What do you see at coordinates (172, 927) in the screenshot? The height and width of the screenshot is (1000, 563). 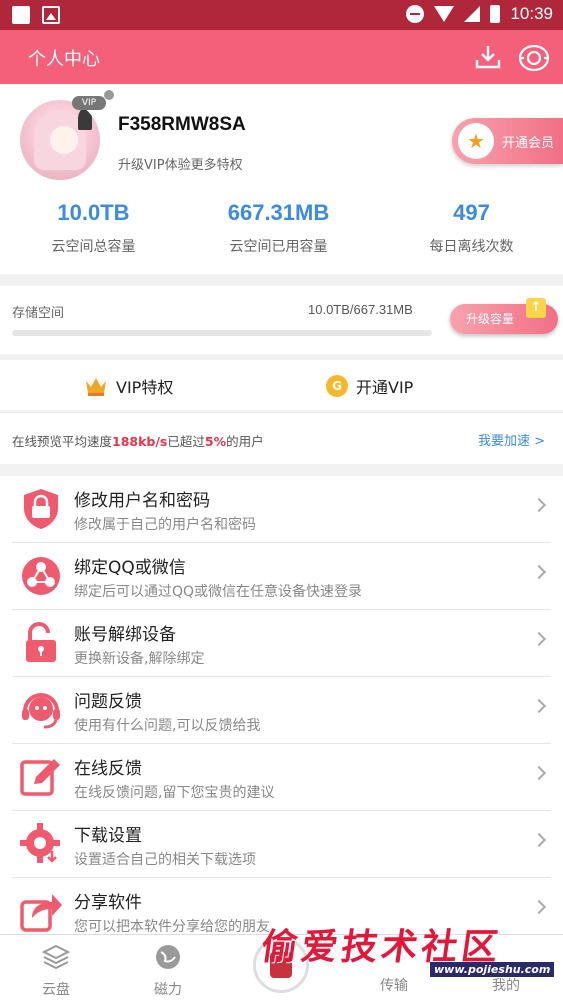 I see `menu-item-desc: 您可以把本软件分享给您的朋友` at bounding box center [172, 927].